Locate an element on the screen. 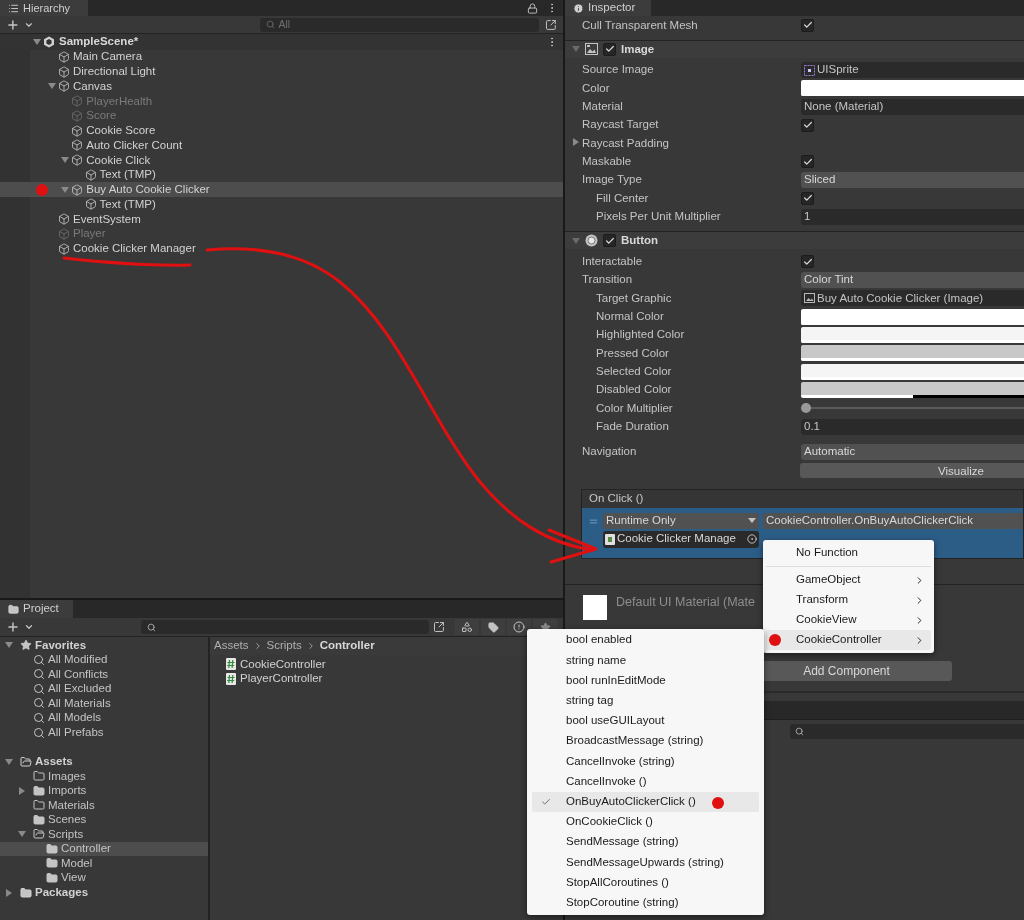  breadcrumb-item: Controller is located at coordinates (347, 646).